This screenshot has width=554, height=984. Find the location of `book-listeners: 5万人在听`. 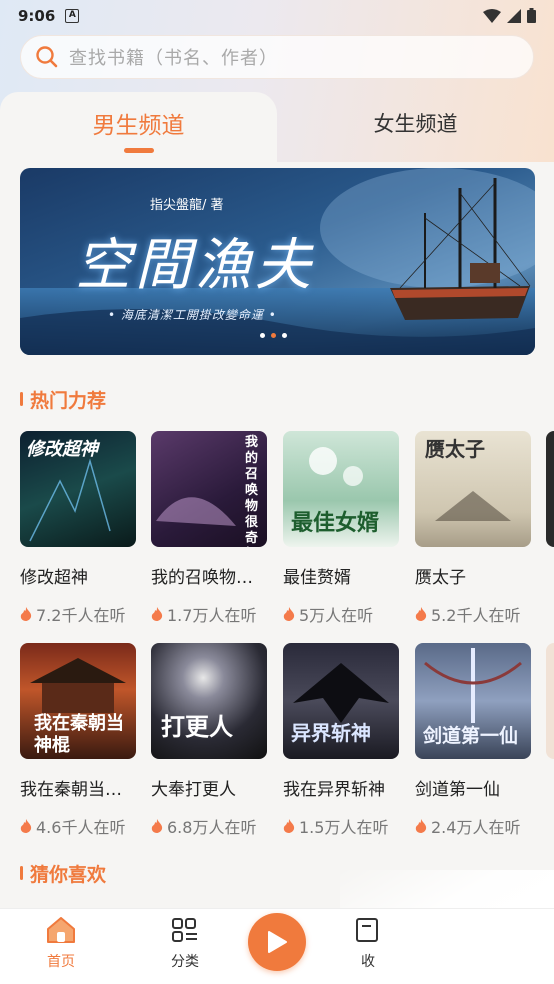

book-listeners: 5万人在听 is located at coordinates (342, 614).